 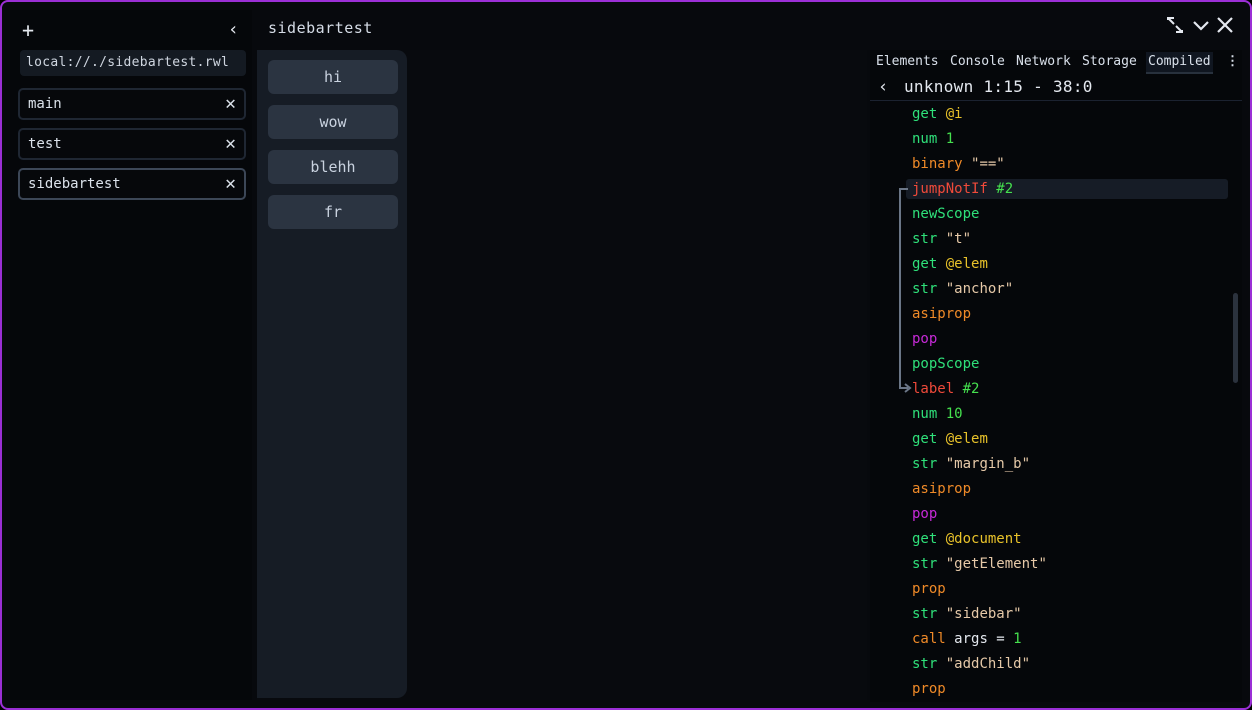 What do you see at coordinates (133, 63) in the screenshot?
I see `url-bar: local://./sidebartest.rwl` at bounding box center [133, 63].